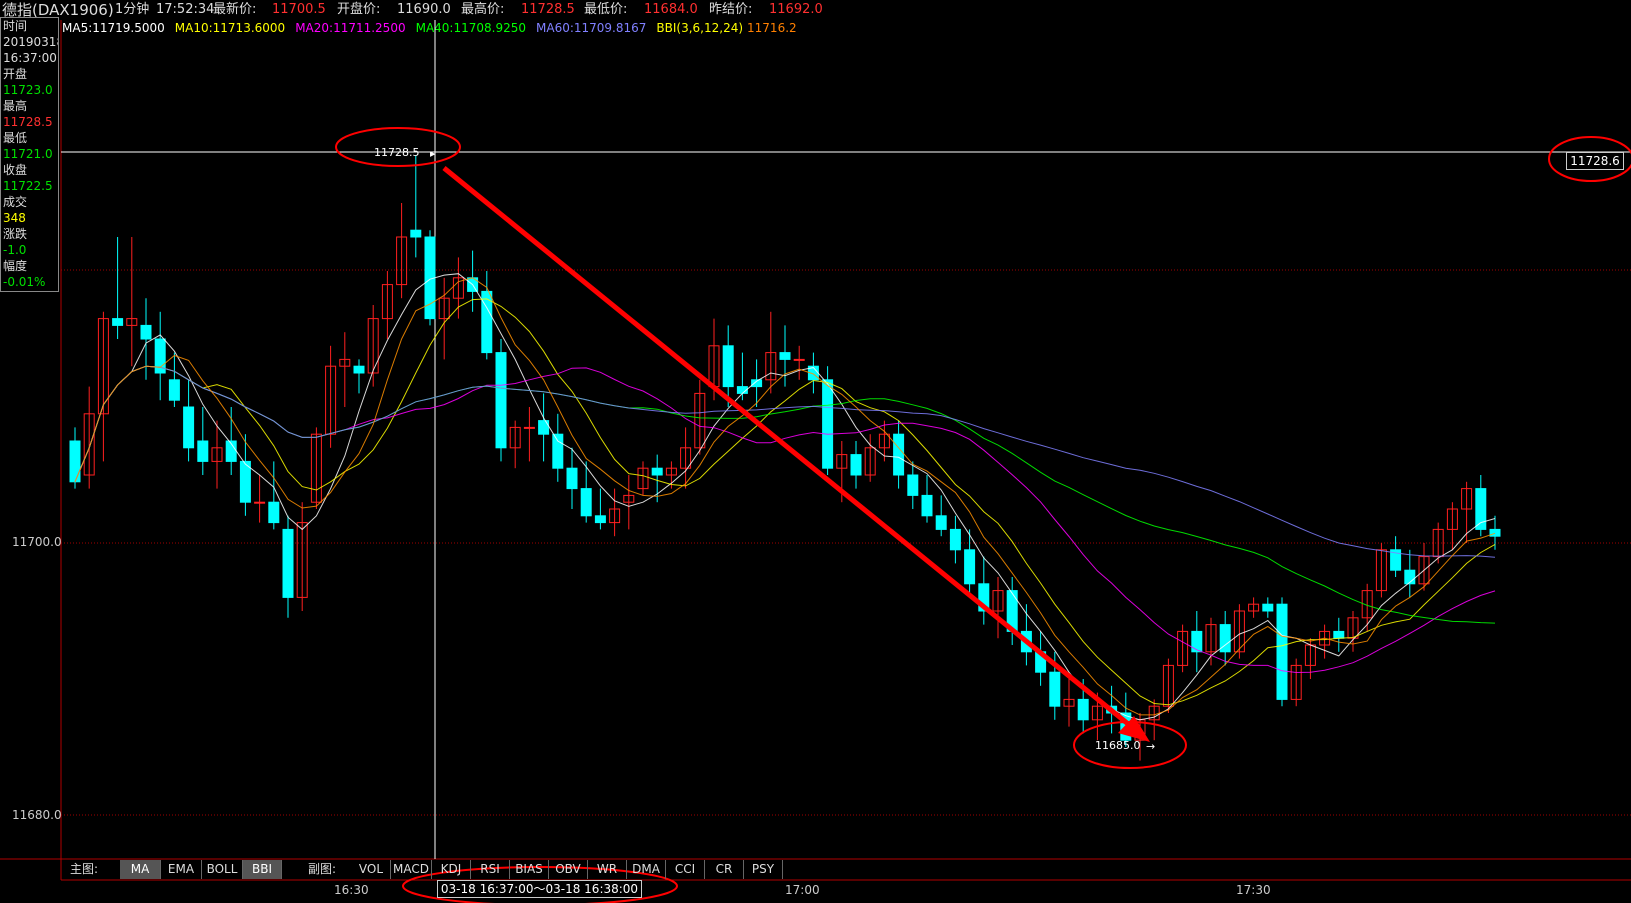 Image resolution: width=1631 pixels, height=903 pixels. What do you see at coordinates (351, 890) in the screenshot?
I see `x-tick-1630: 16:30` at bounding box center [351, 890].